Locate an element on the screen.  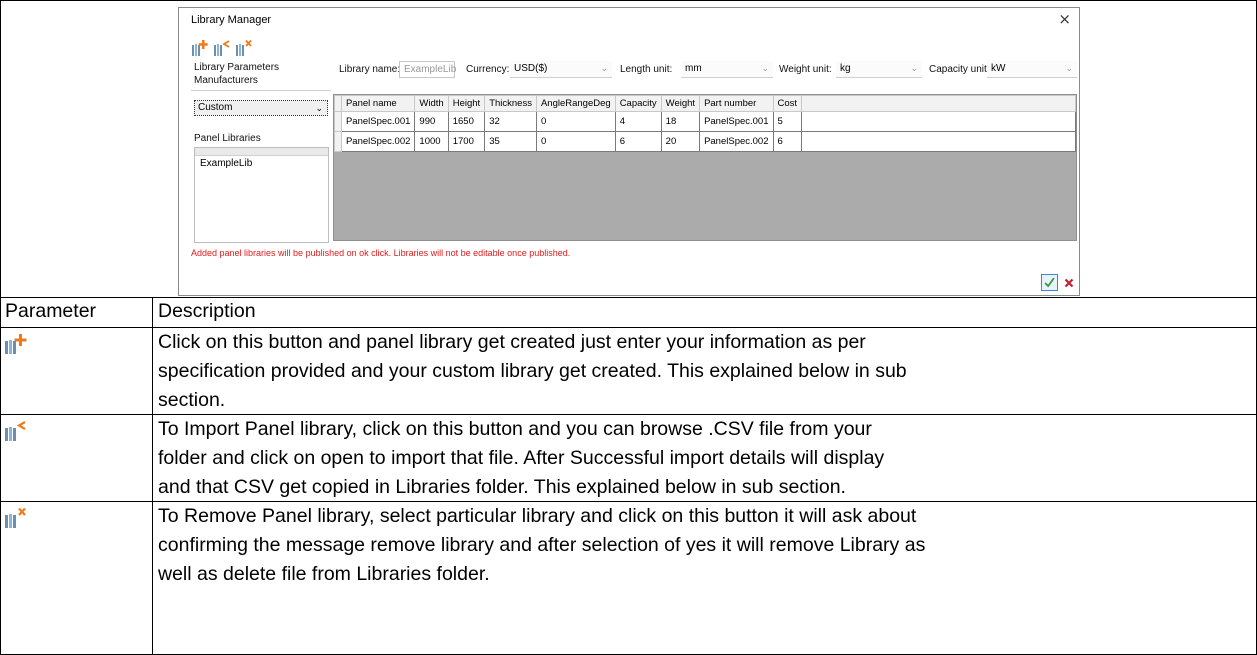
column-header: Thickness is located at coordinates (510, 103).